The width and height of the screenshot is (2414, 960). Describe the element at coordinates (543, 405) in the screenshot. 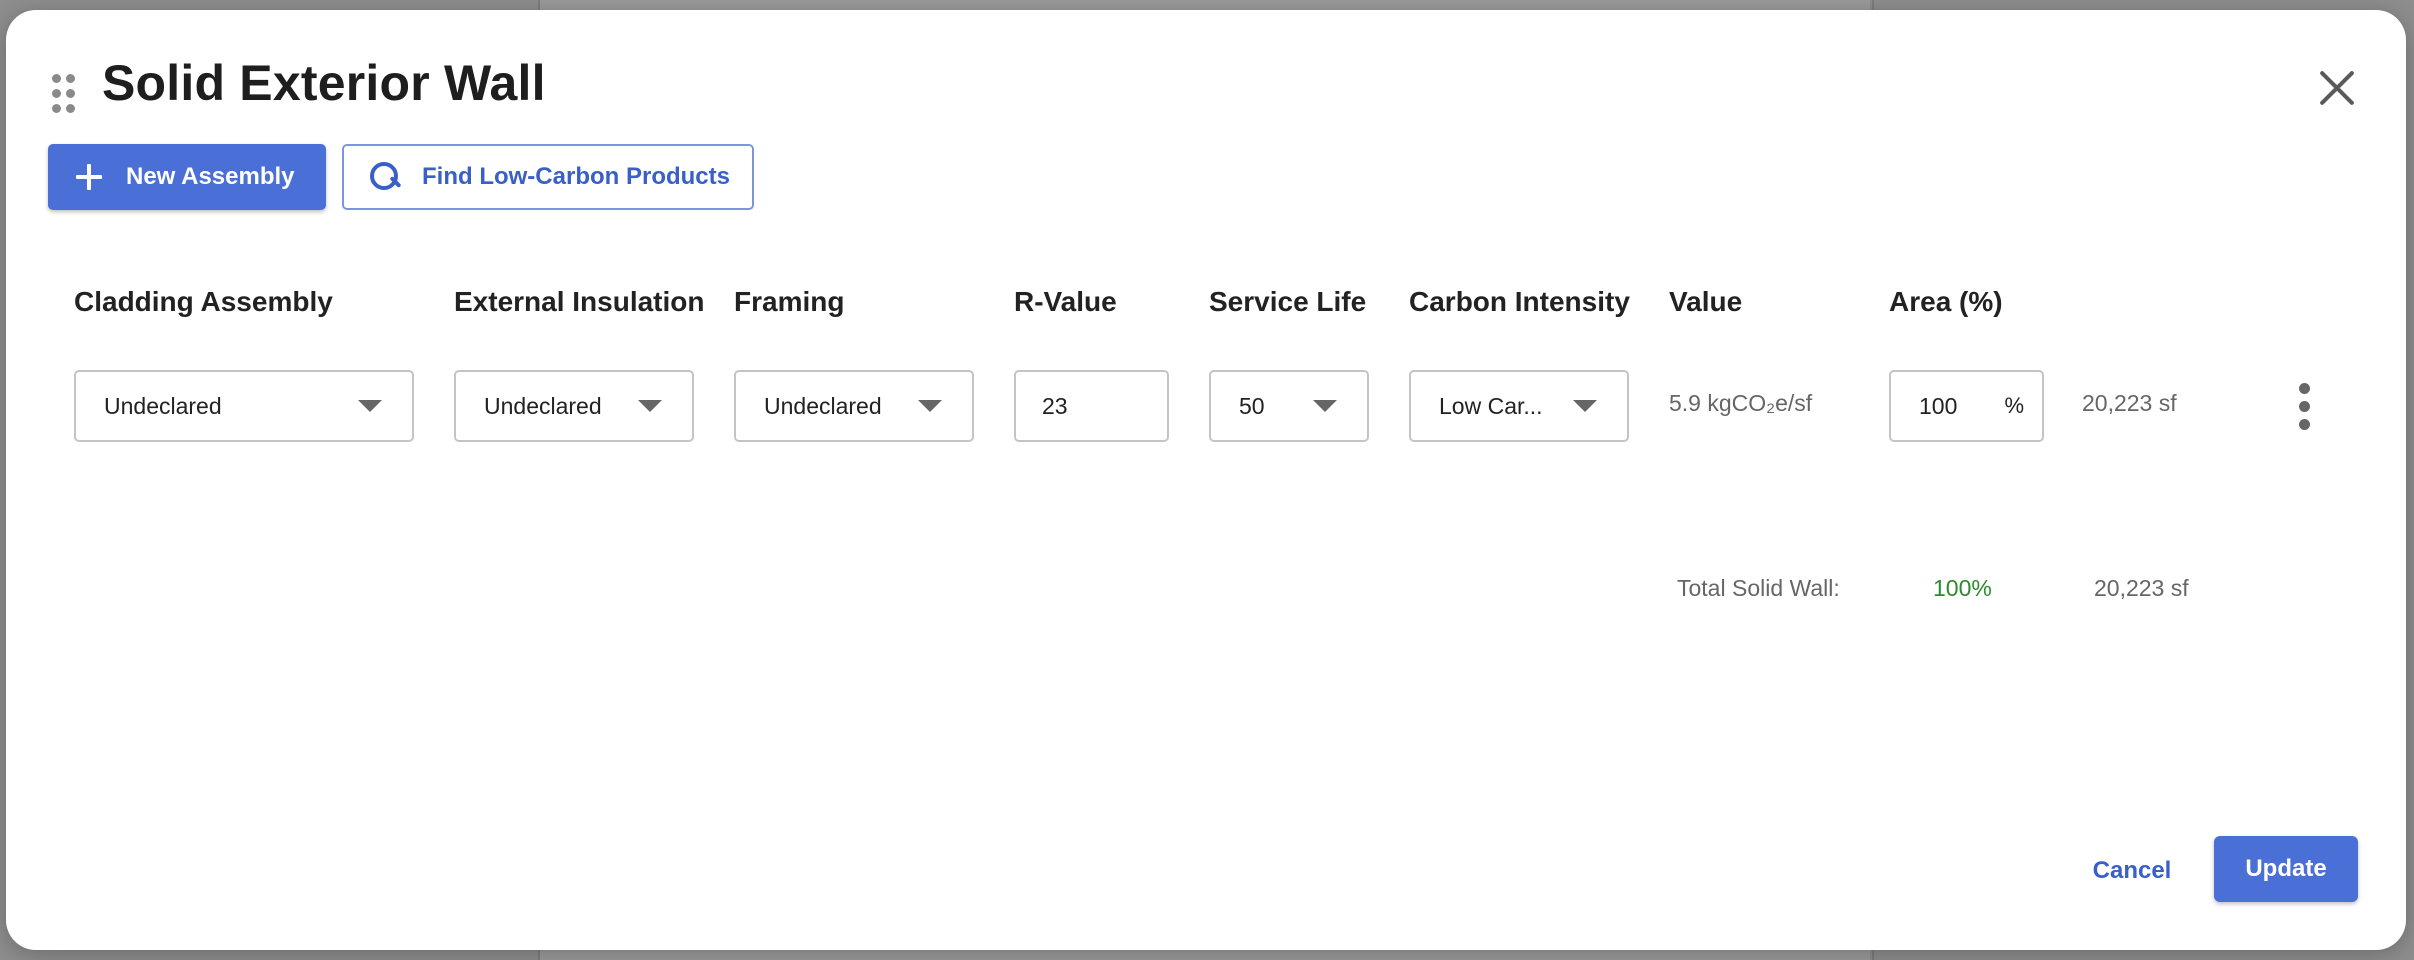

I see `external-insulation-value: Undeclared` at that location.